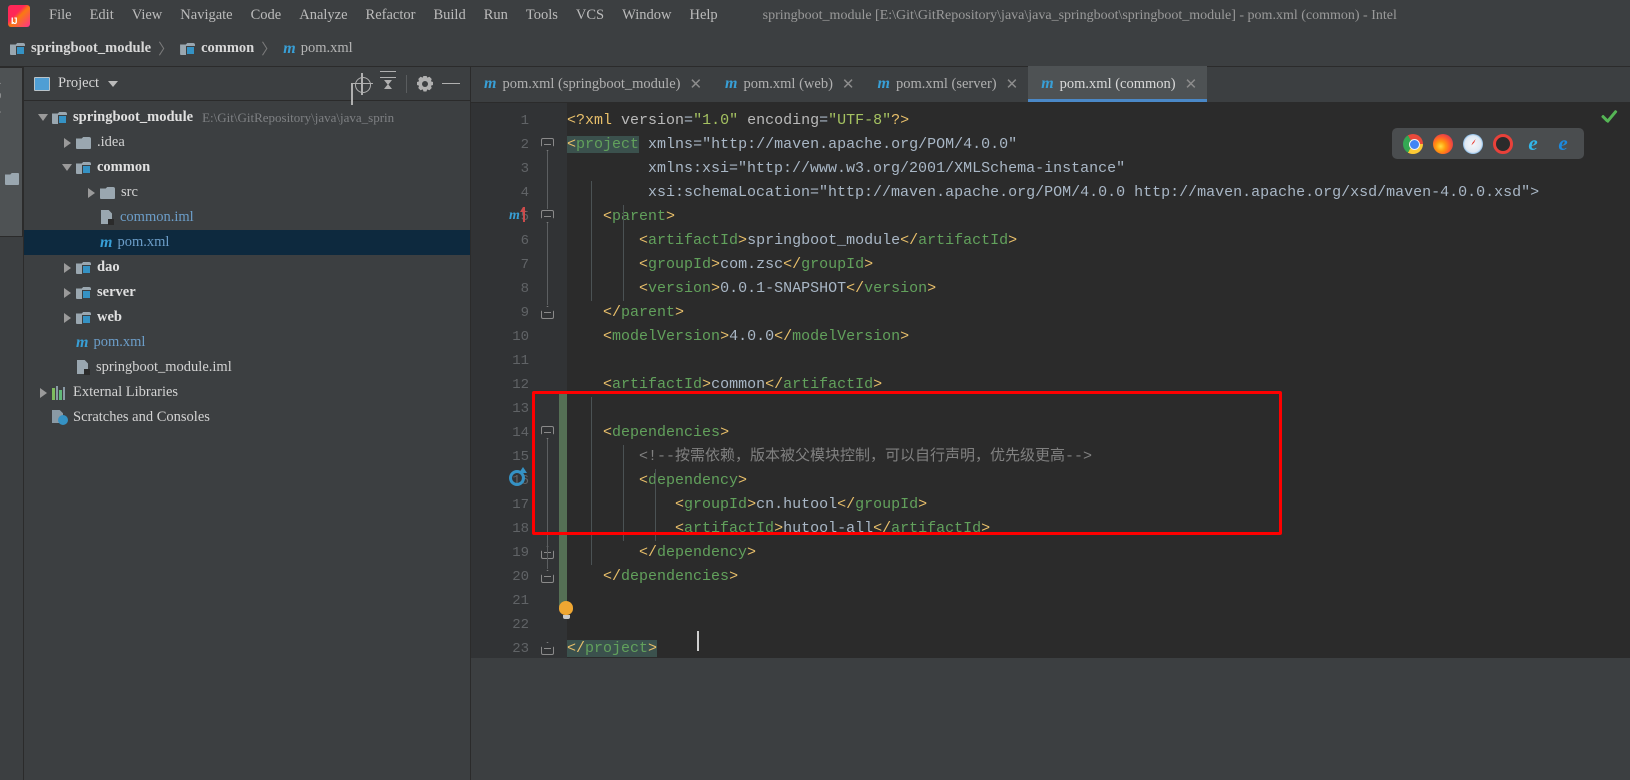 The height and width of the screenshot is (780, 1630). Describe the element at coordinates (108, 267) in the screenshot. I see `tree-node-label: dao` at that location.